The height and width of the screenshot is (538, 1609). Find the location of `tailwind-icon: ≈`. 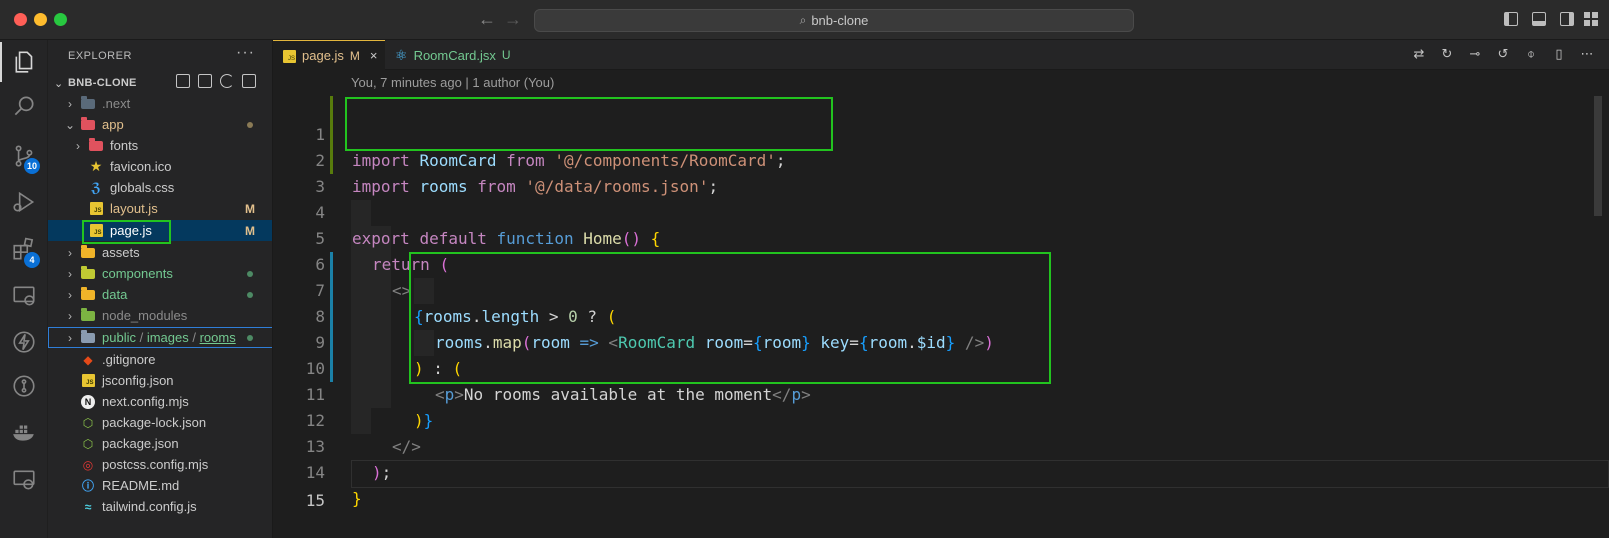

tailwind-icon: ≈ is located at coordinates (88, 506).